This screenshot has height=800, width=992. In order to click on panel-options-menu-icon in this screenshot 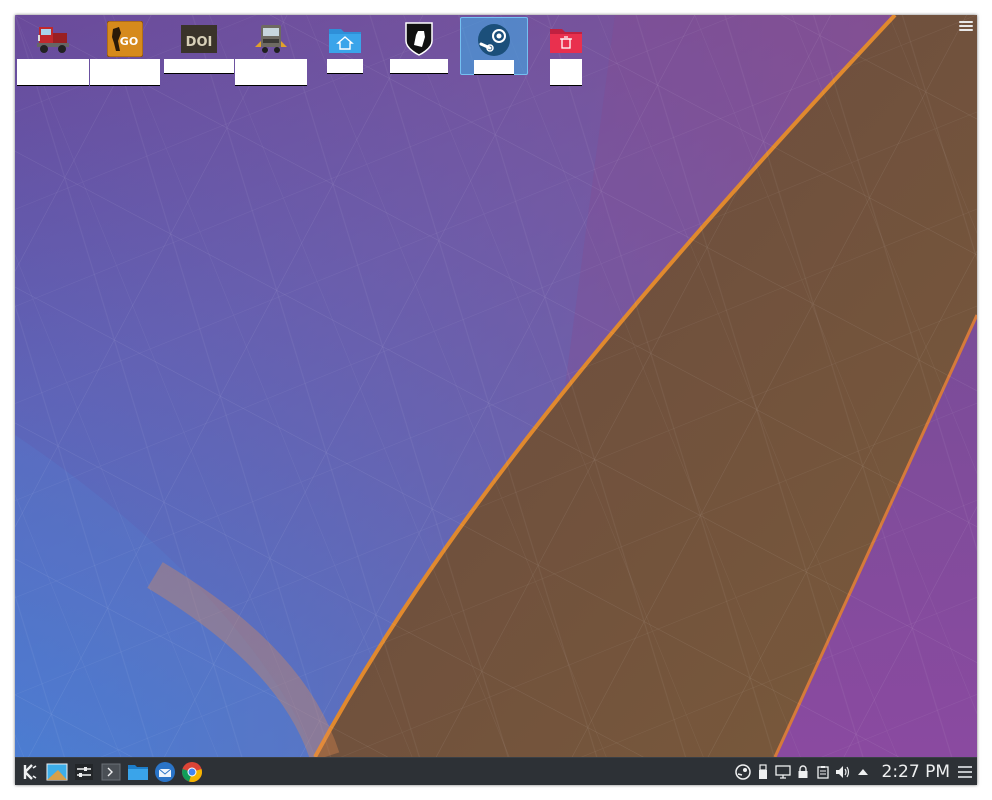, I will do `click(965, 771)`.